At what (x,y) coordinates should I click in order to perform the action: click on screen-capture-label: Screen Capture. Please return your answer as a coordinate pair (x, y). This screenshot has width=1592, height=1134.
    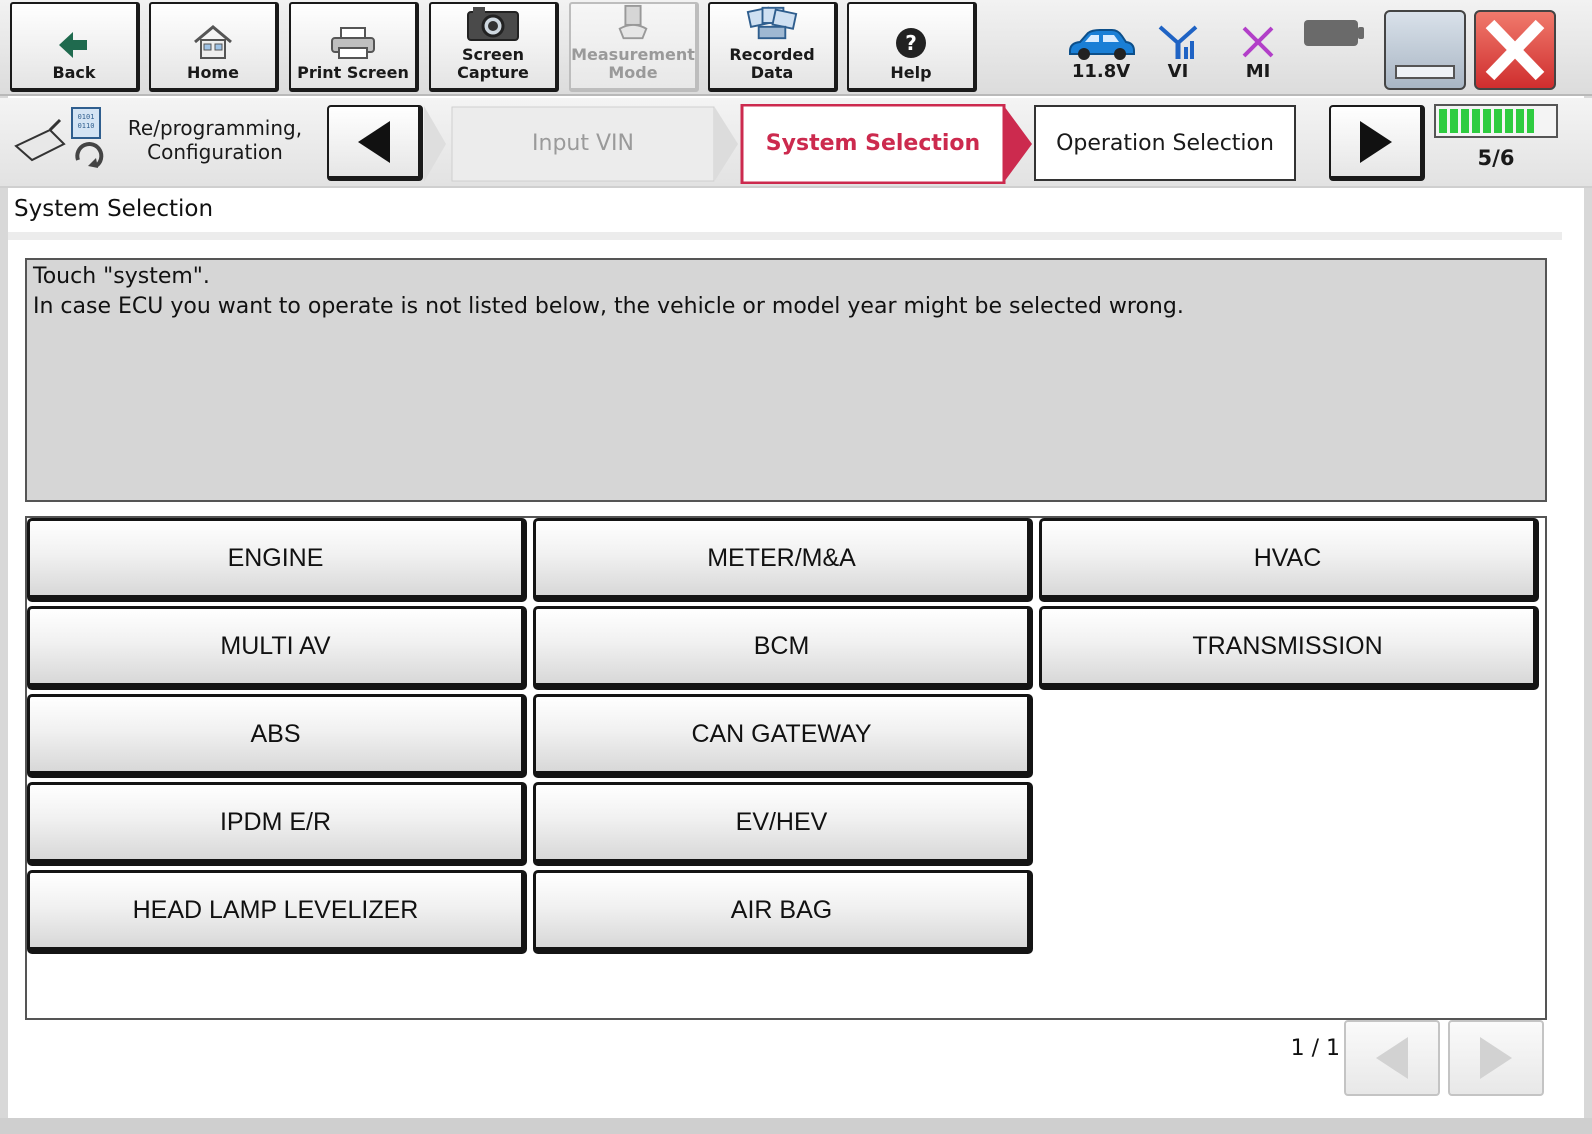
    Looking at the image, I should click on (493, 63).